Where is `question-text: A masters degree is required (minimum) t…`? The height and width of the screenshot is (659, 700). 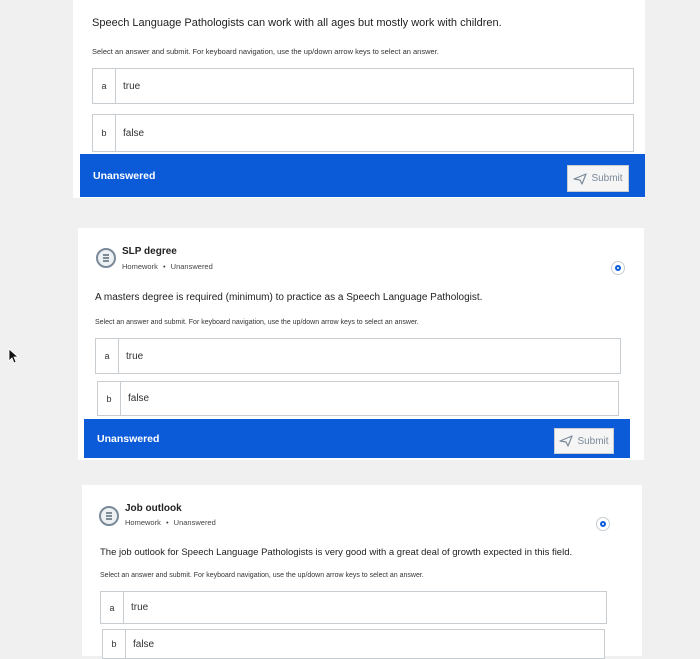 question-text: A masters degree is required (minimum) t… is located at coordinates (289, 297).